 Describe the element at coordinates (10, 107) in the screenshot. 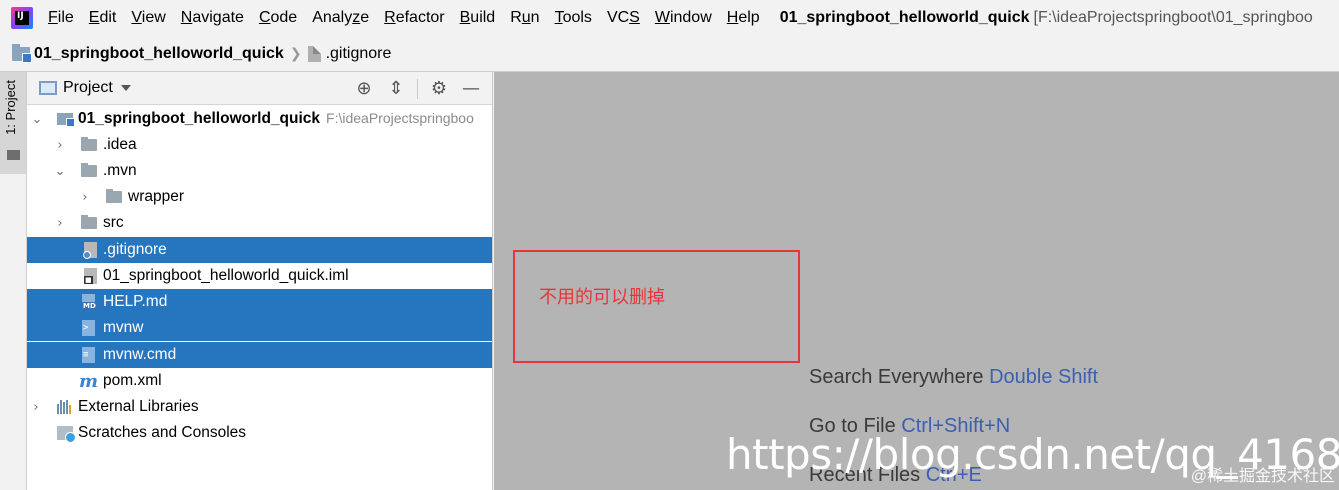

I see `project-tab-label: 1: Project` at that location.